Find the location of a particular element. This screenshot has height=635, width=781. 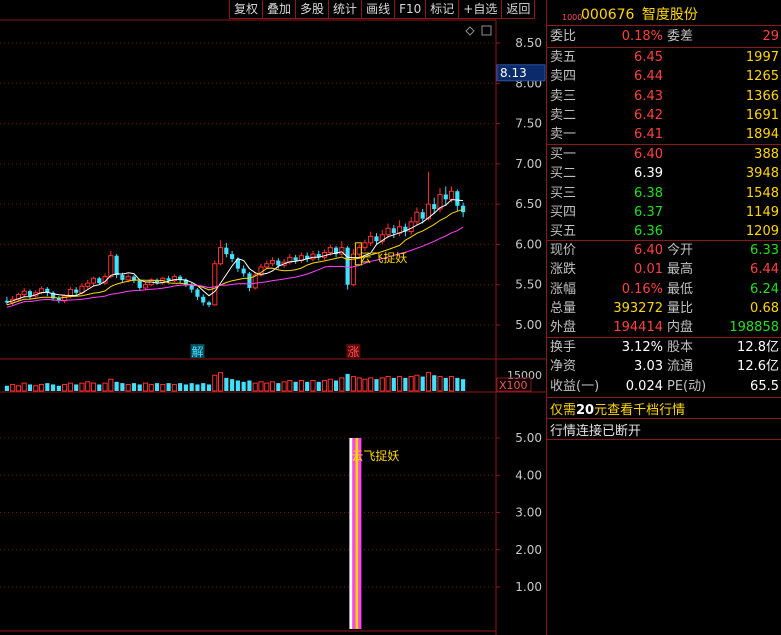

buy-row: 买五 6.36 1209 is located at coordinates (664, 231).